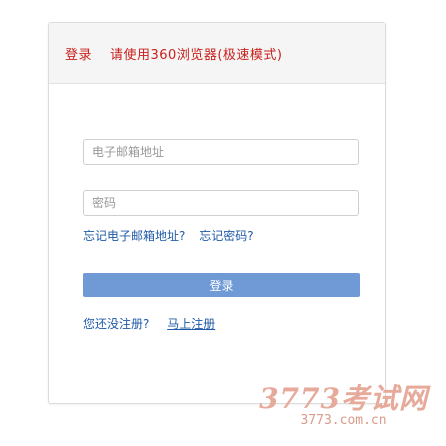 This screenshot has width=446, height=446. What do you see at coordinates (196, 55) in the screenshot?
I see `browser-notice: 请使用360浏览器(极速模式)` at bounding box center [196, 55].